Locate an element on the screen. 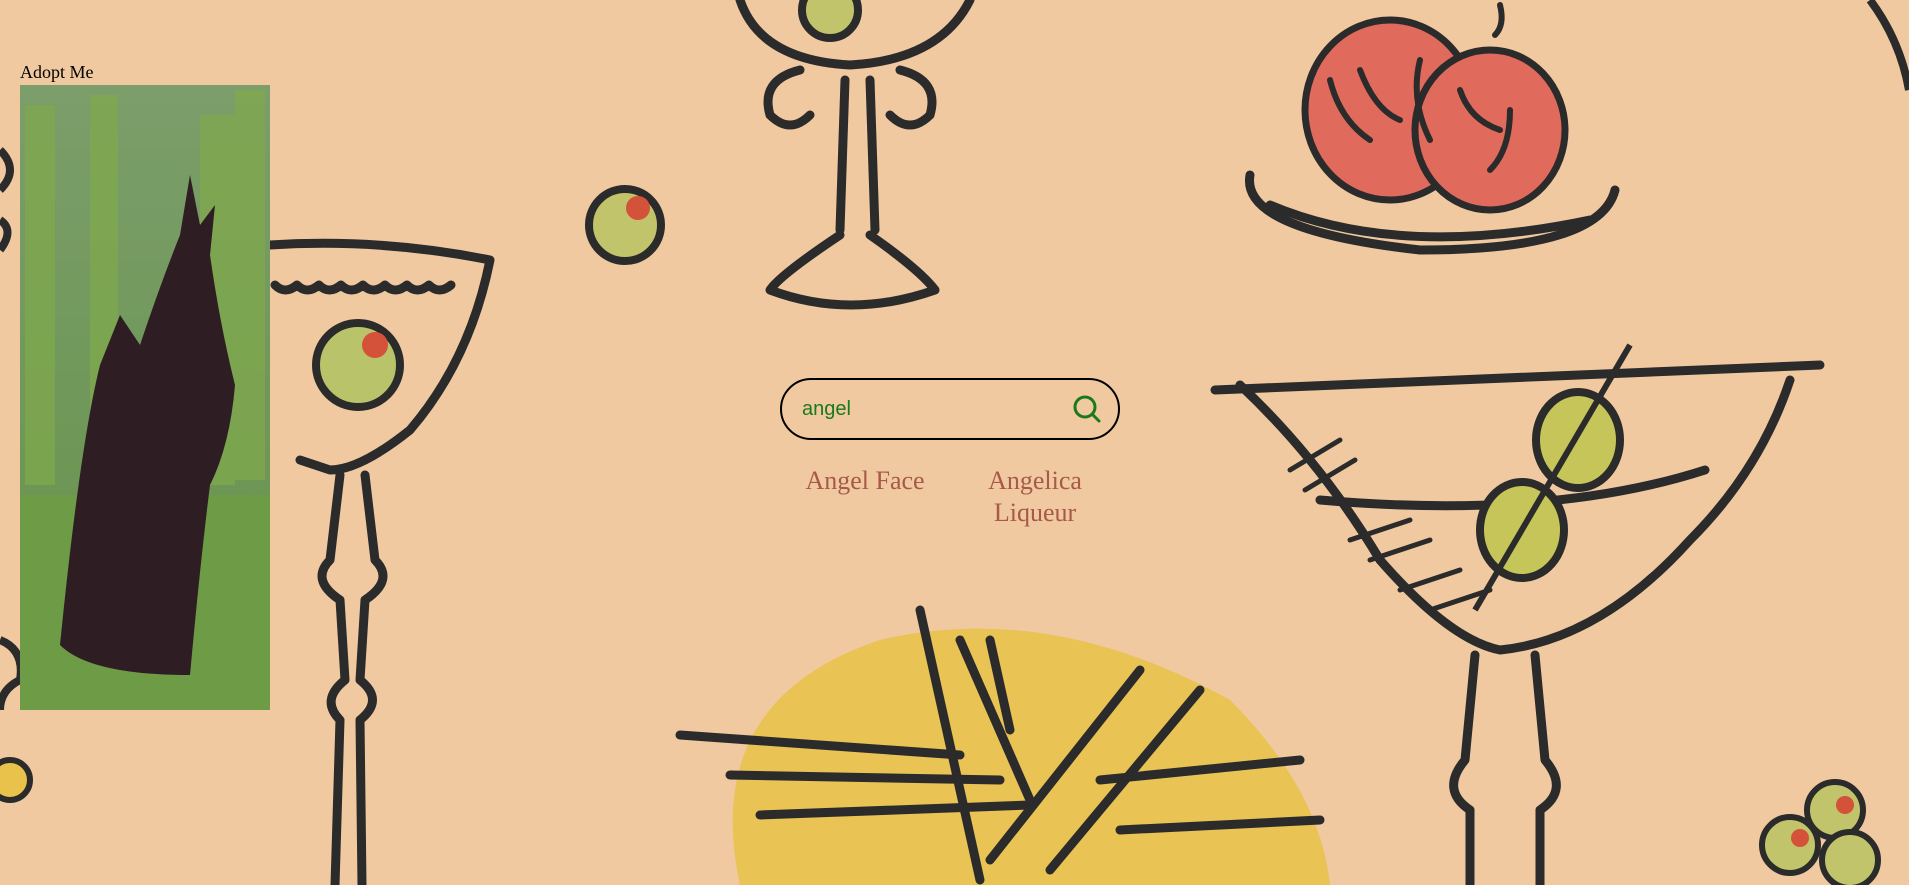  search-bar is located at coordinates (950, 409).